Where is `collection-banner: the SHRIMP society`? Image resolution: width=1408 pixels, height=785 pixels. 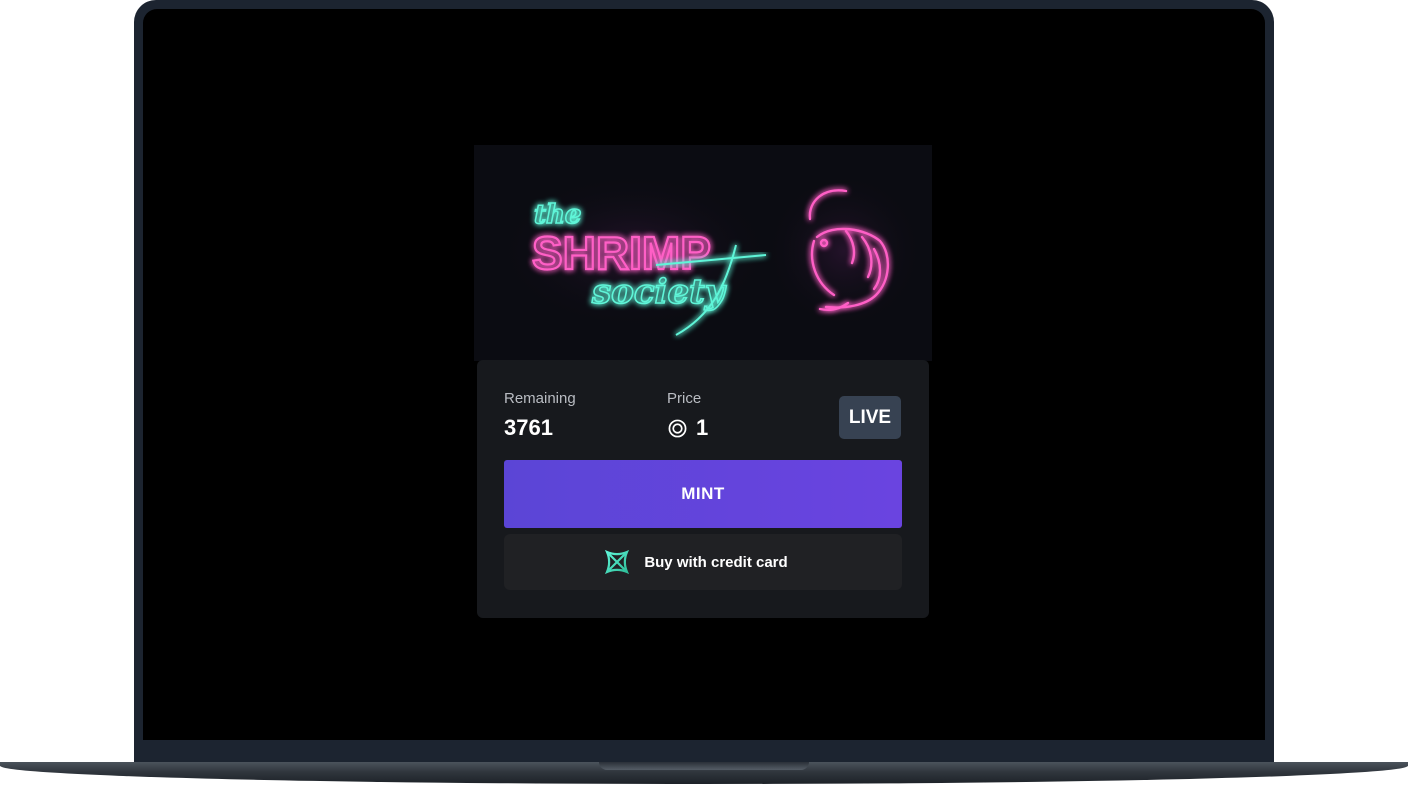 collection-banner: the SHRIMP society is located at coordinates (703, 253).